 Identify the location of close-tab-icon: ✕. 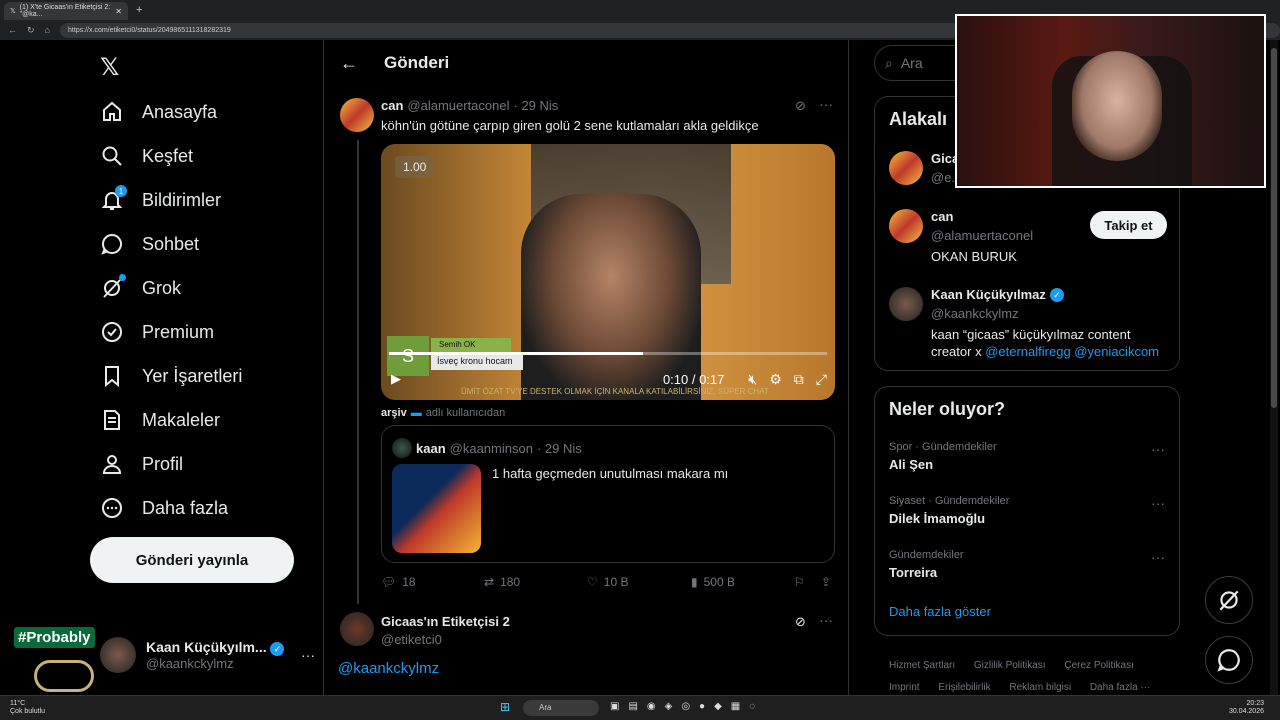
(118, 11).